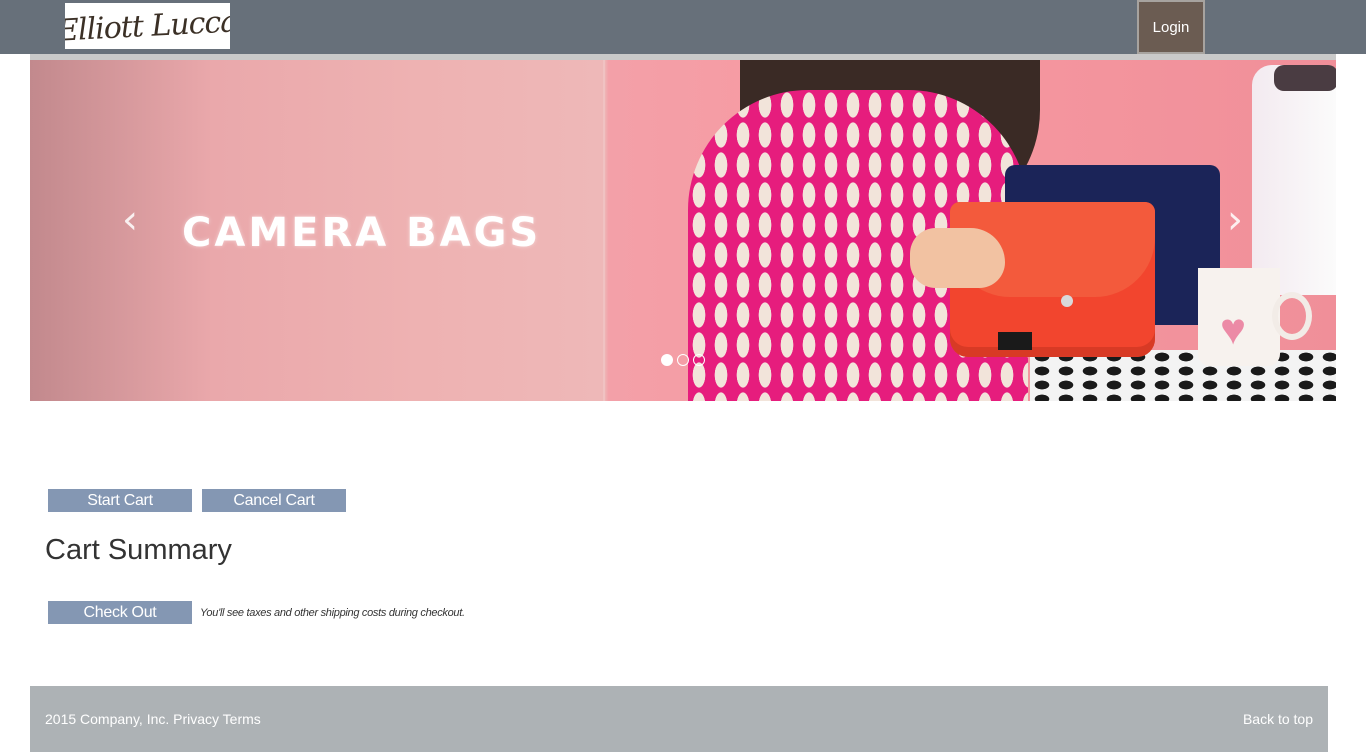 This screenshot has height=752, width=1366. What do you see at coordinates (1305, 78) in the screenshot?
I see `scene-bottle-cap` at bounding box center [1305, 78].